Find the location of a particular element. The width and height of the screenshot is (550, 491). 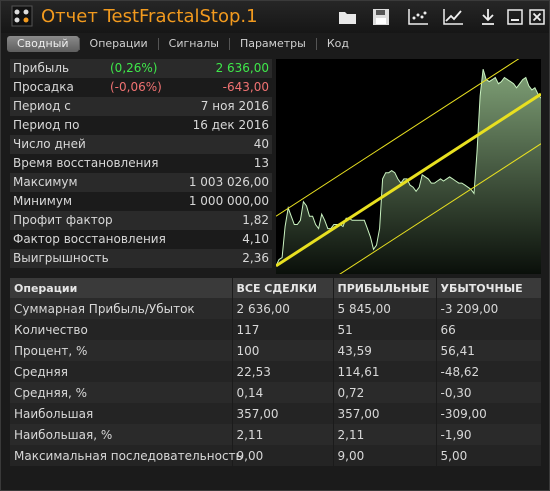

minimize-button is located at coordinates (515, 17).